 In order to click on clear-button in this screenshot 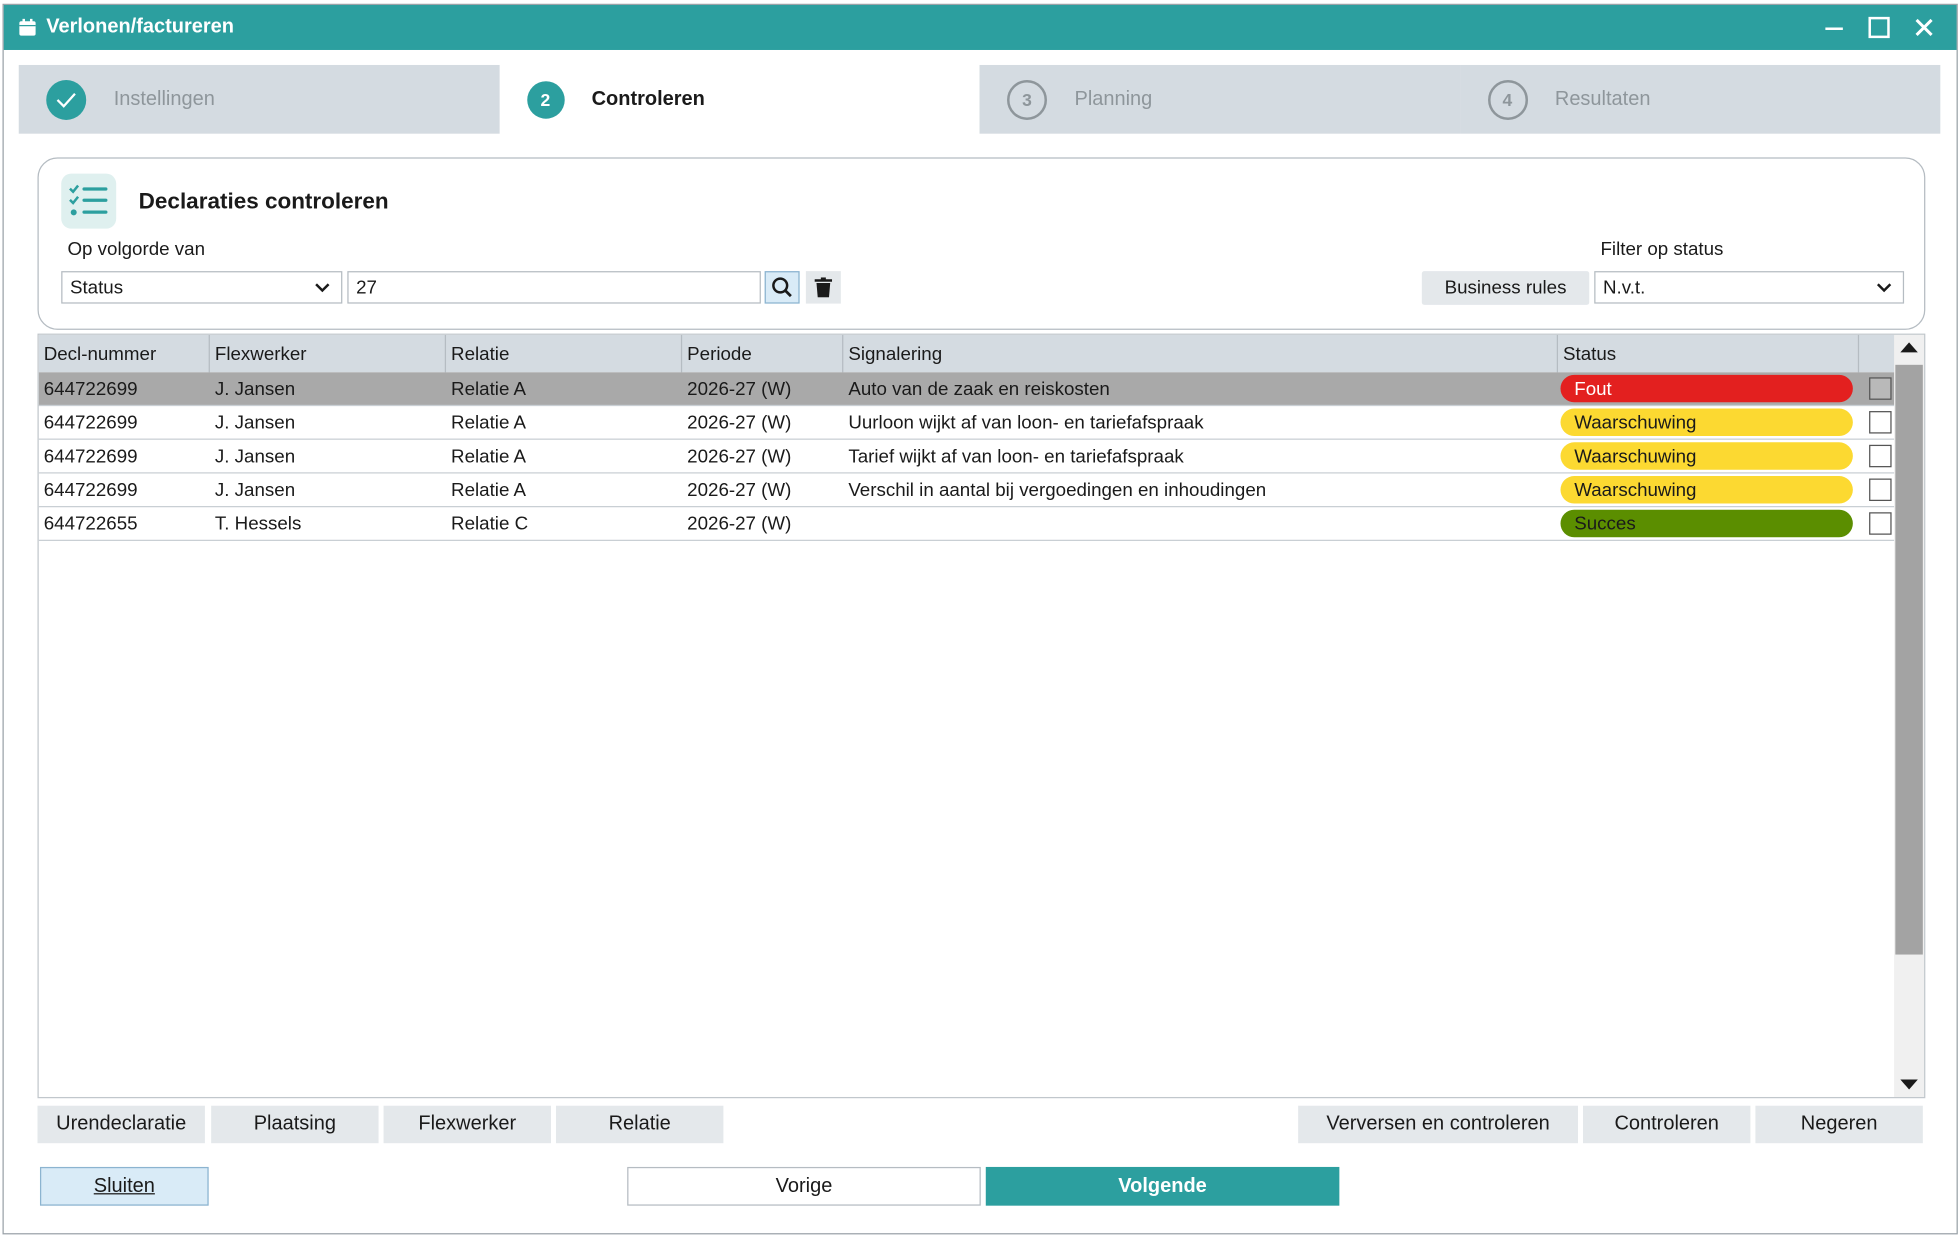, I will do `click(823, 287)`.